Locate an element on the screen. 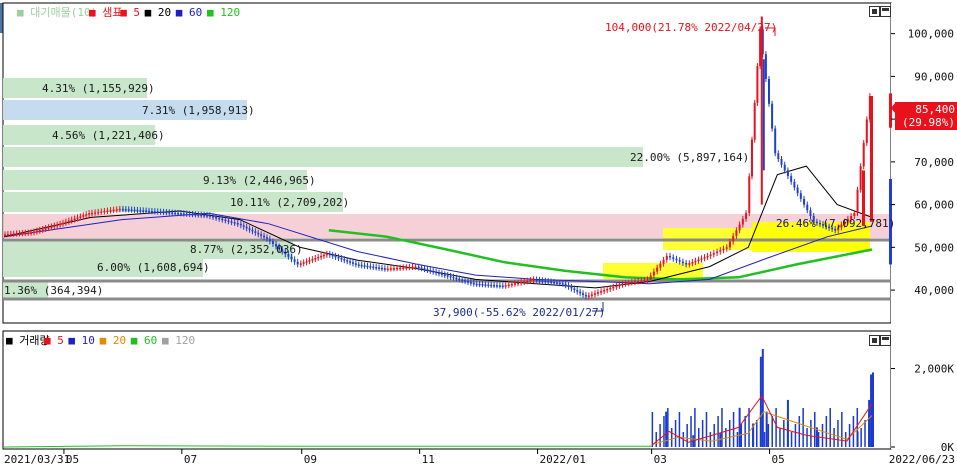 The width and height of the screenshot is (957, 466). maximize-panel-button is located at coordinates (885, 11).